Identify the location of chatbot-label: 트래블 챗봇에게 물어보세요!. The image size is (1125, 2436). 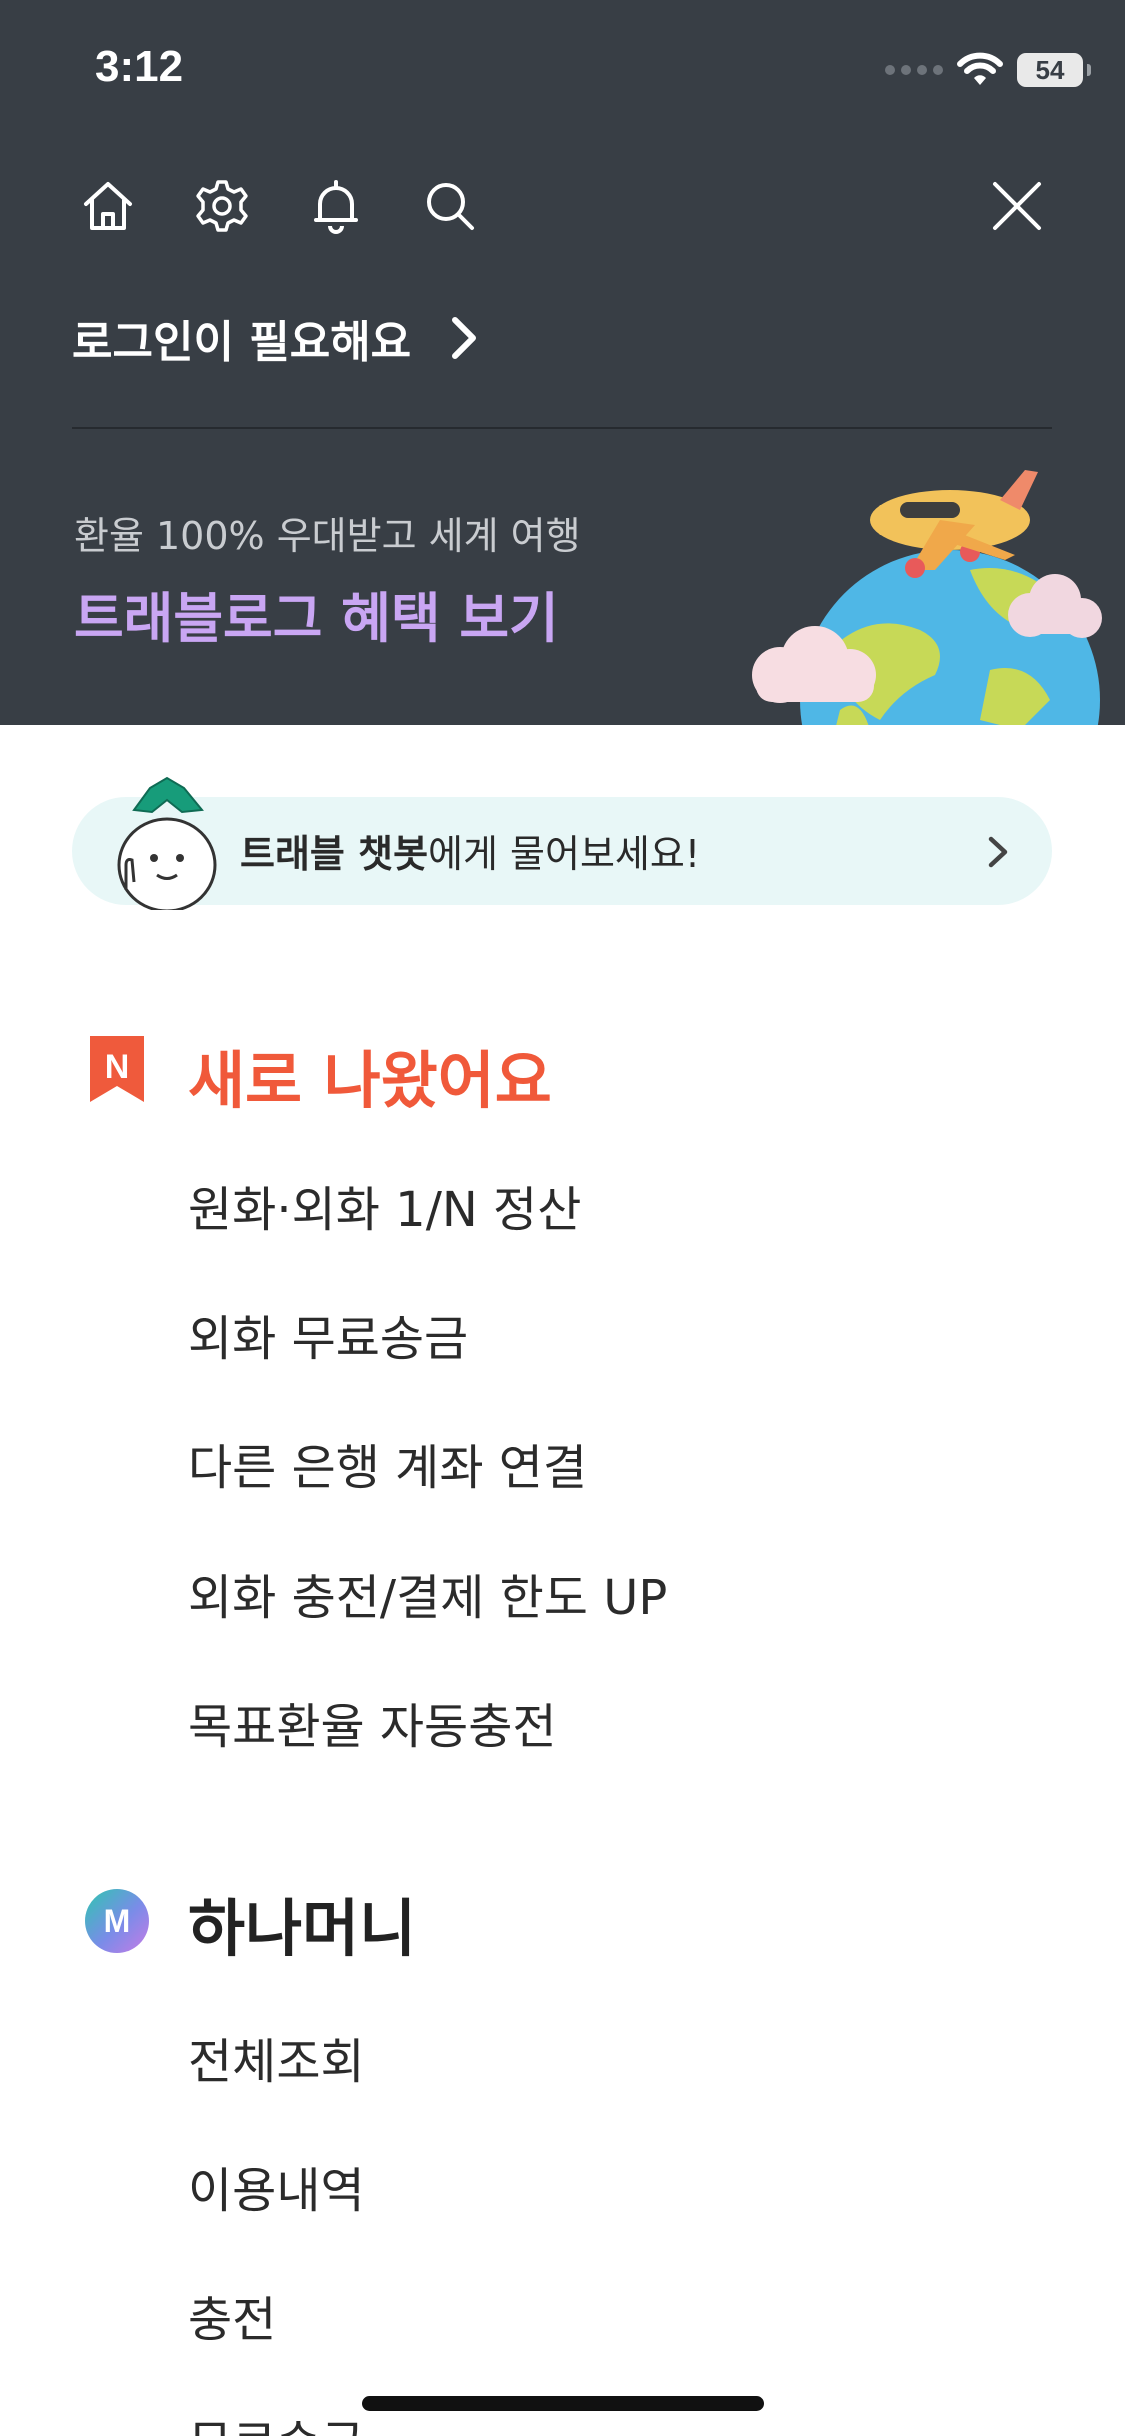
(470, 850).